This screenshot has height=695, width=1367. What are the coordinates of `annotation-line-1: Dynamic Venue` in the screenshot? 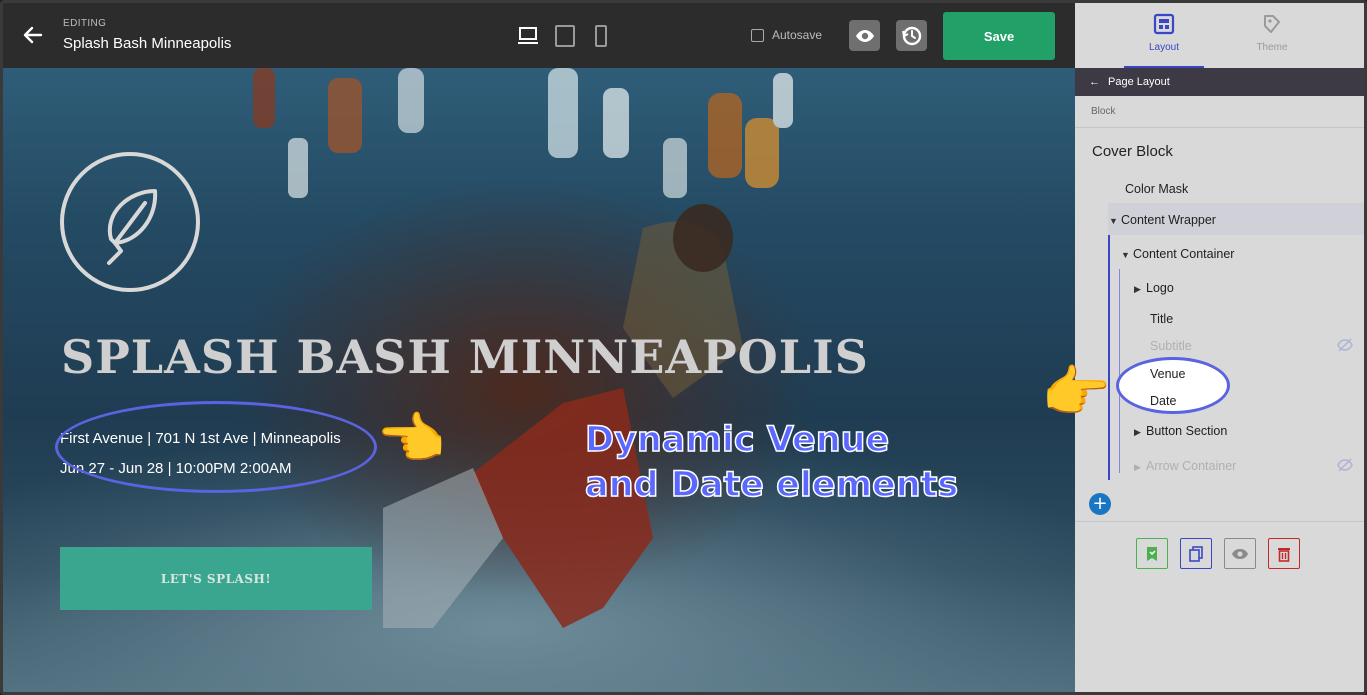 It's located at (737, 440).